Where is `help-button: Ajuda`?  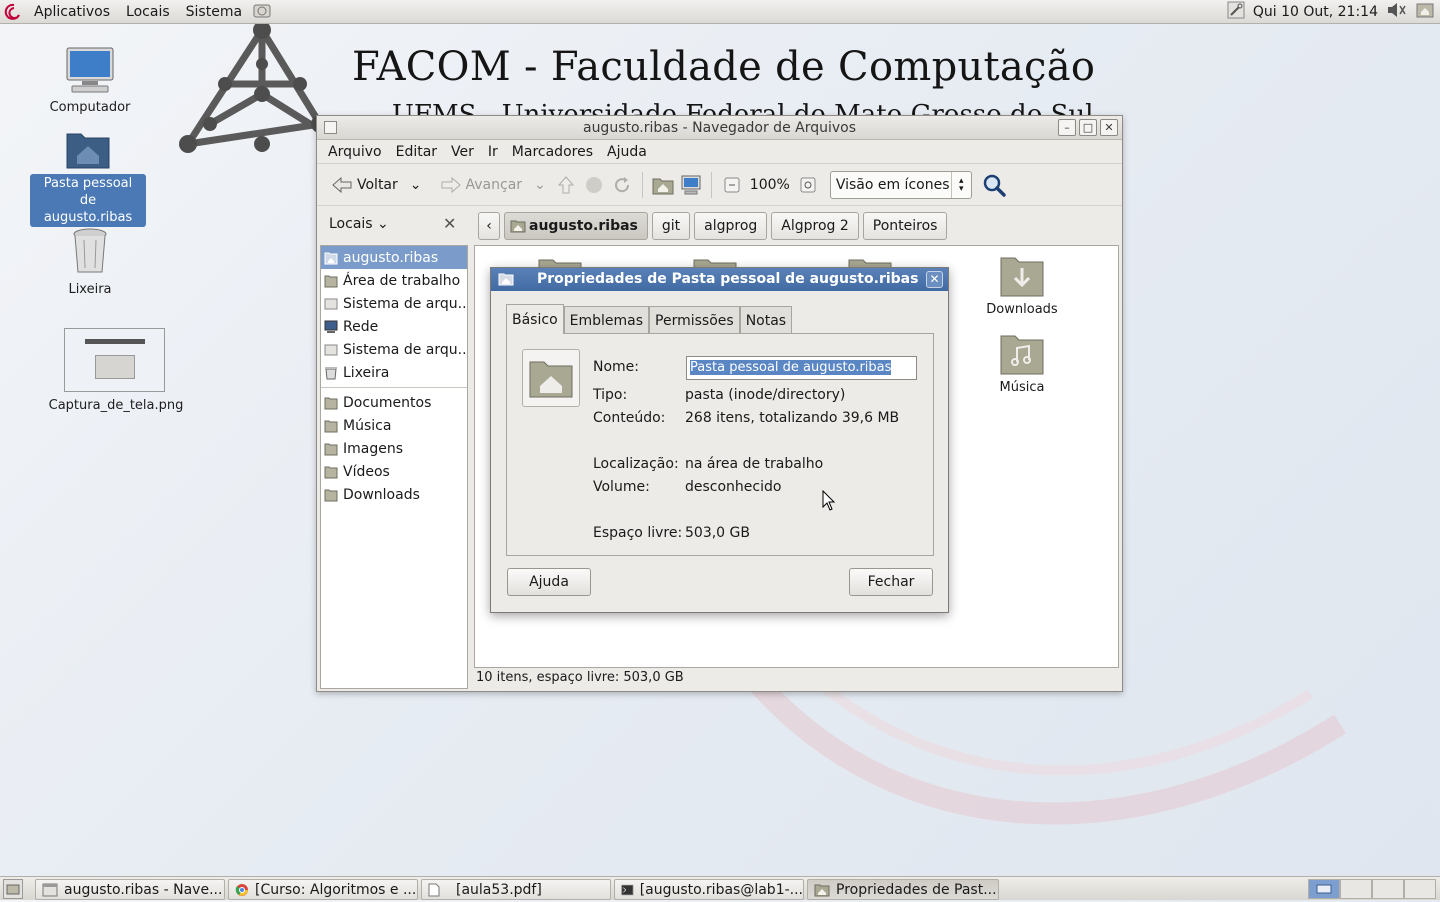
help-button: Ajuda is located at coordinates (549, 582).